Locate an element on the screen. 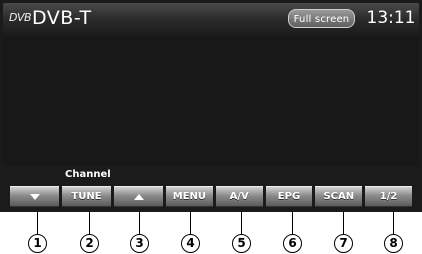  up-triangle-icon is located at coordinates (138, 197).